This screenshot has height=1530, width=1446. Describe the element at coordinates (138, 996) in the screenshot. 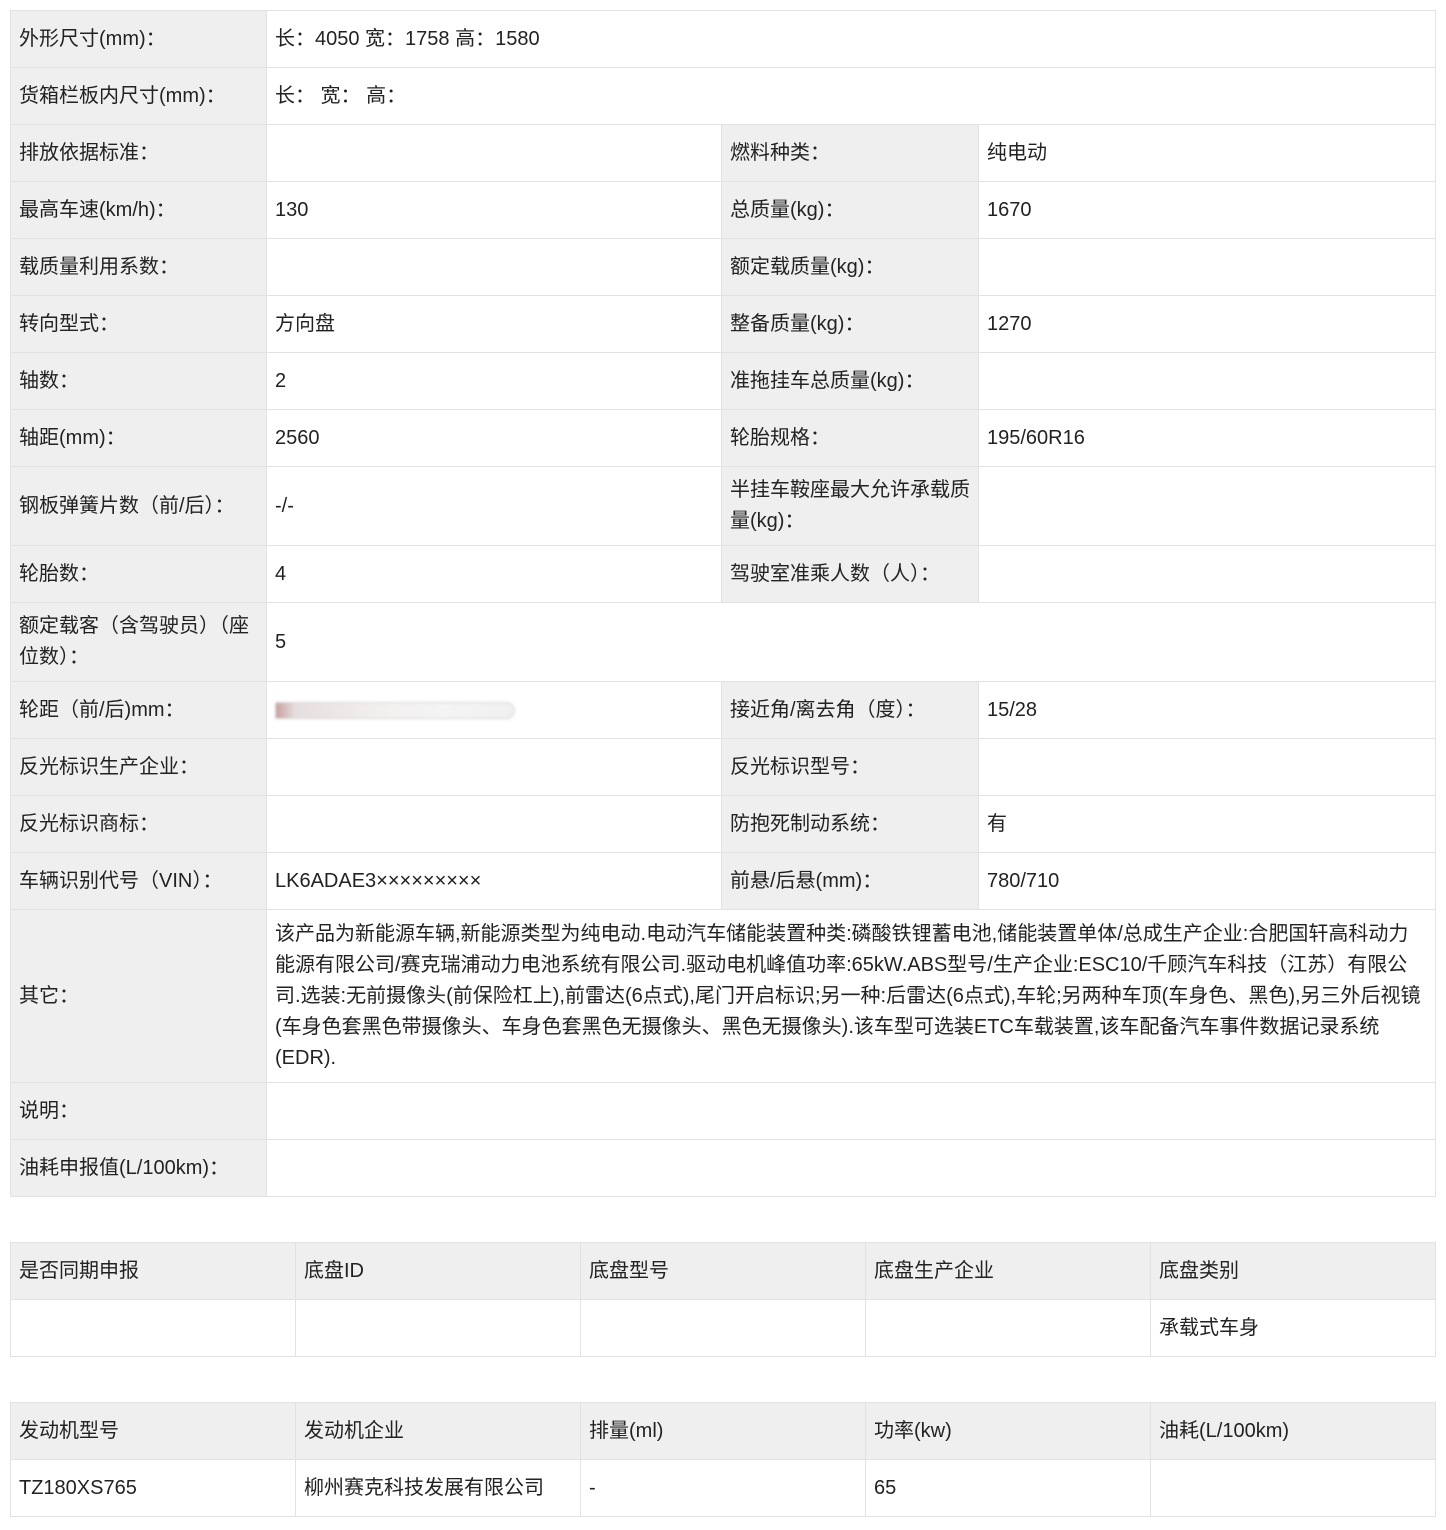

I see `other-label: 其它：` at that location.